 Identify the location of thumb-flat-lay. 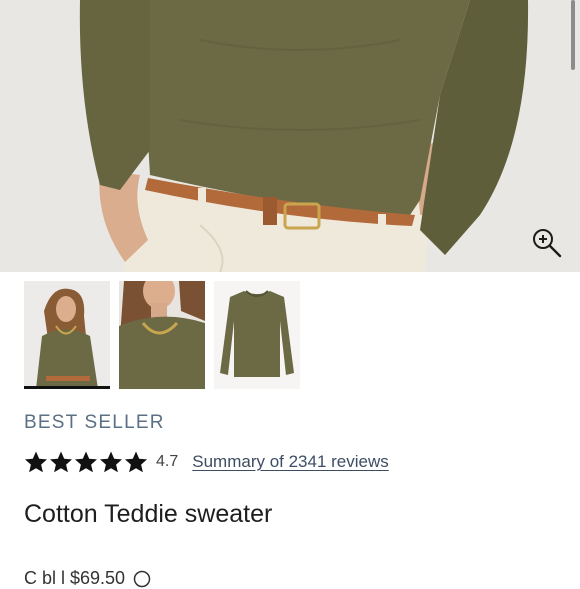
(257, 335).